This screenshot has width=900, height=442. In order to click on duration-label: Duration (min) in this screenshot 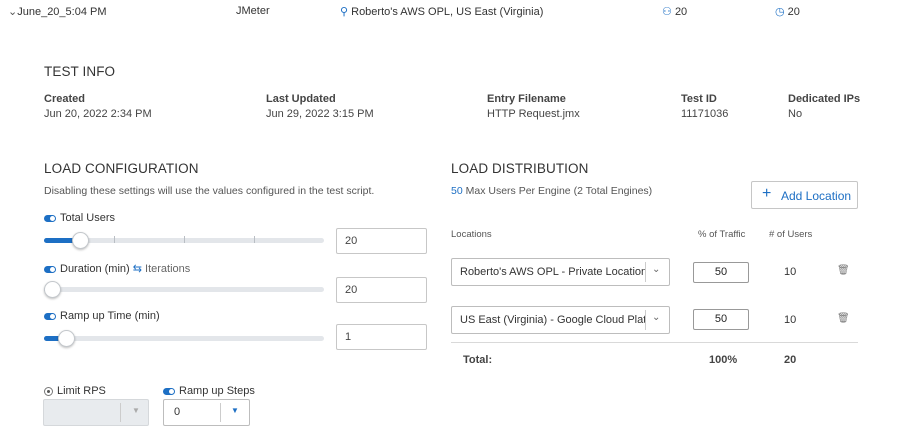, I will do `click(95, 269)`.